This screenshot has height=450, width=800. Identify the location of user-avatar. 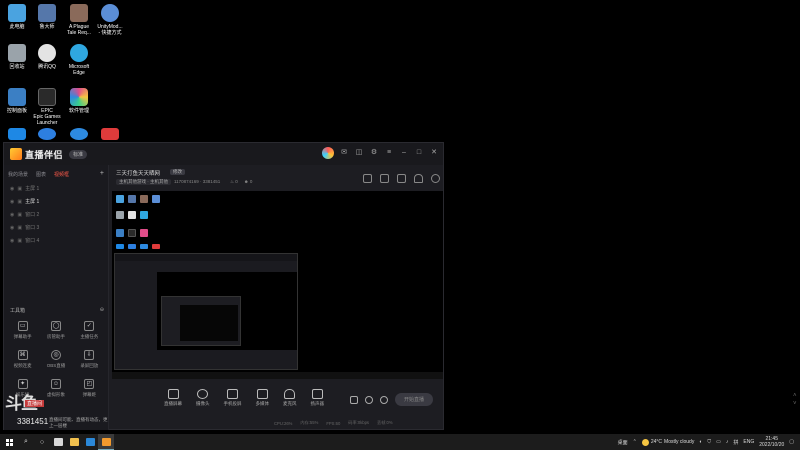
(328, 153).